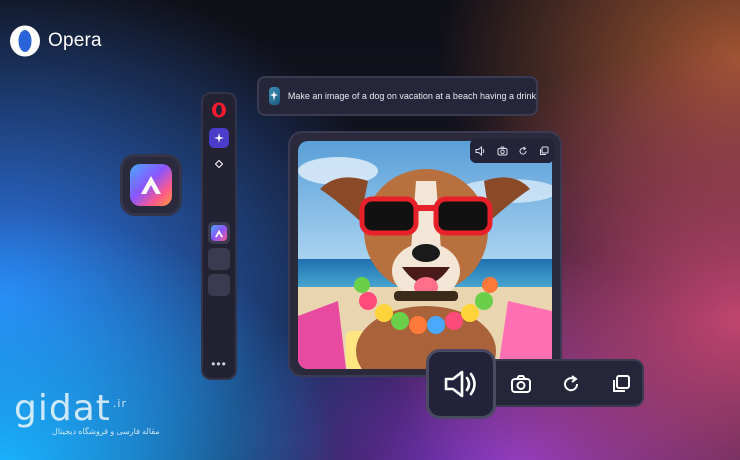 The width and height of the screenshot is (740, 460). I want to click on watermark: gidat .ir مقاله فارسی و فروشگاه دیجیتال, so click(87, 410).